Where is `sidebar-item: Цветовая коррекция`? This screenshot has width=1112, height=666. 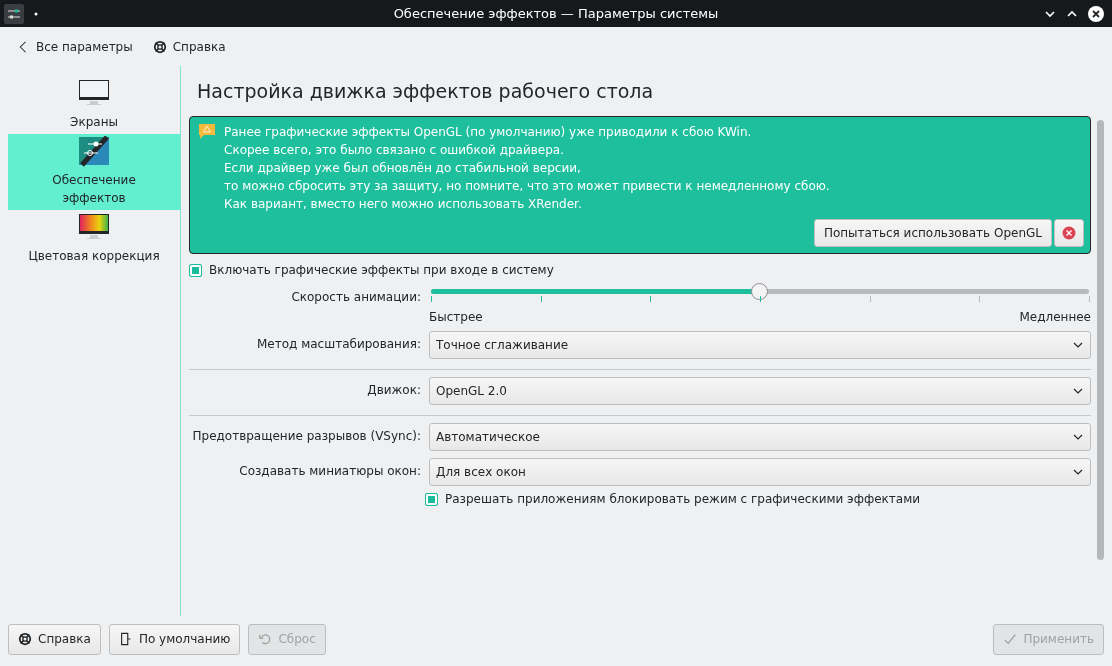
sidebar-item: Цветовая коррекция is located at coordinates (94, 239).